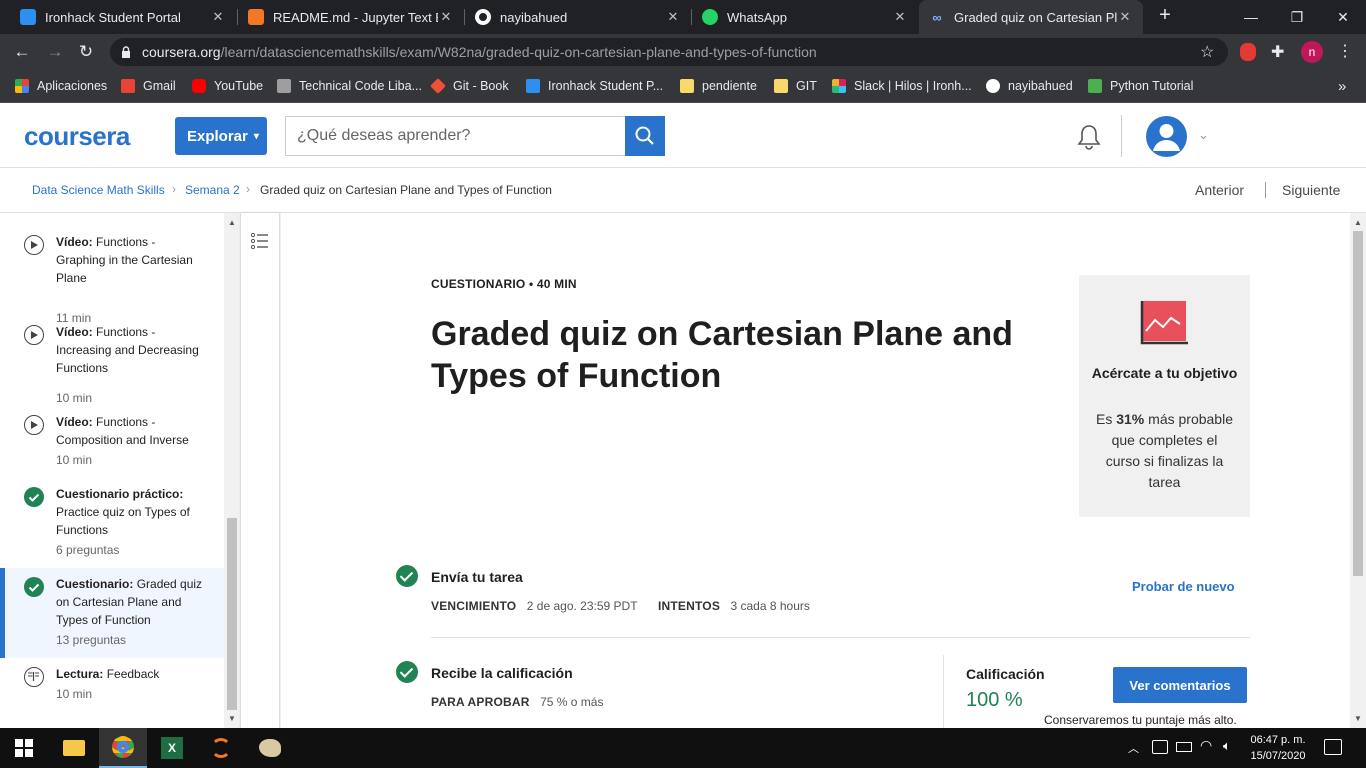 The image size is (1366, 768). What do you see at coordinates (1184, 747) in the screenshot?
I see `battery-icon` at bounding box center [1184, 747].